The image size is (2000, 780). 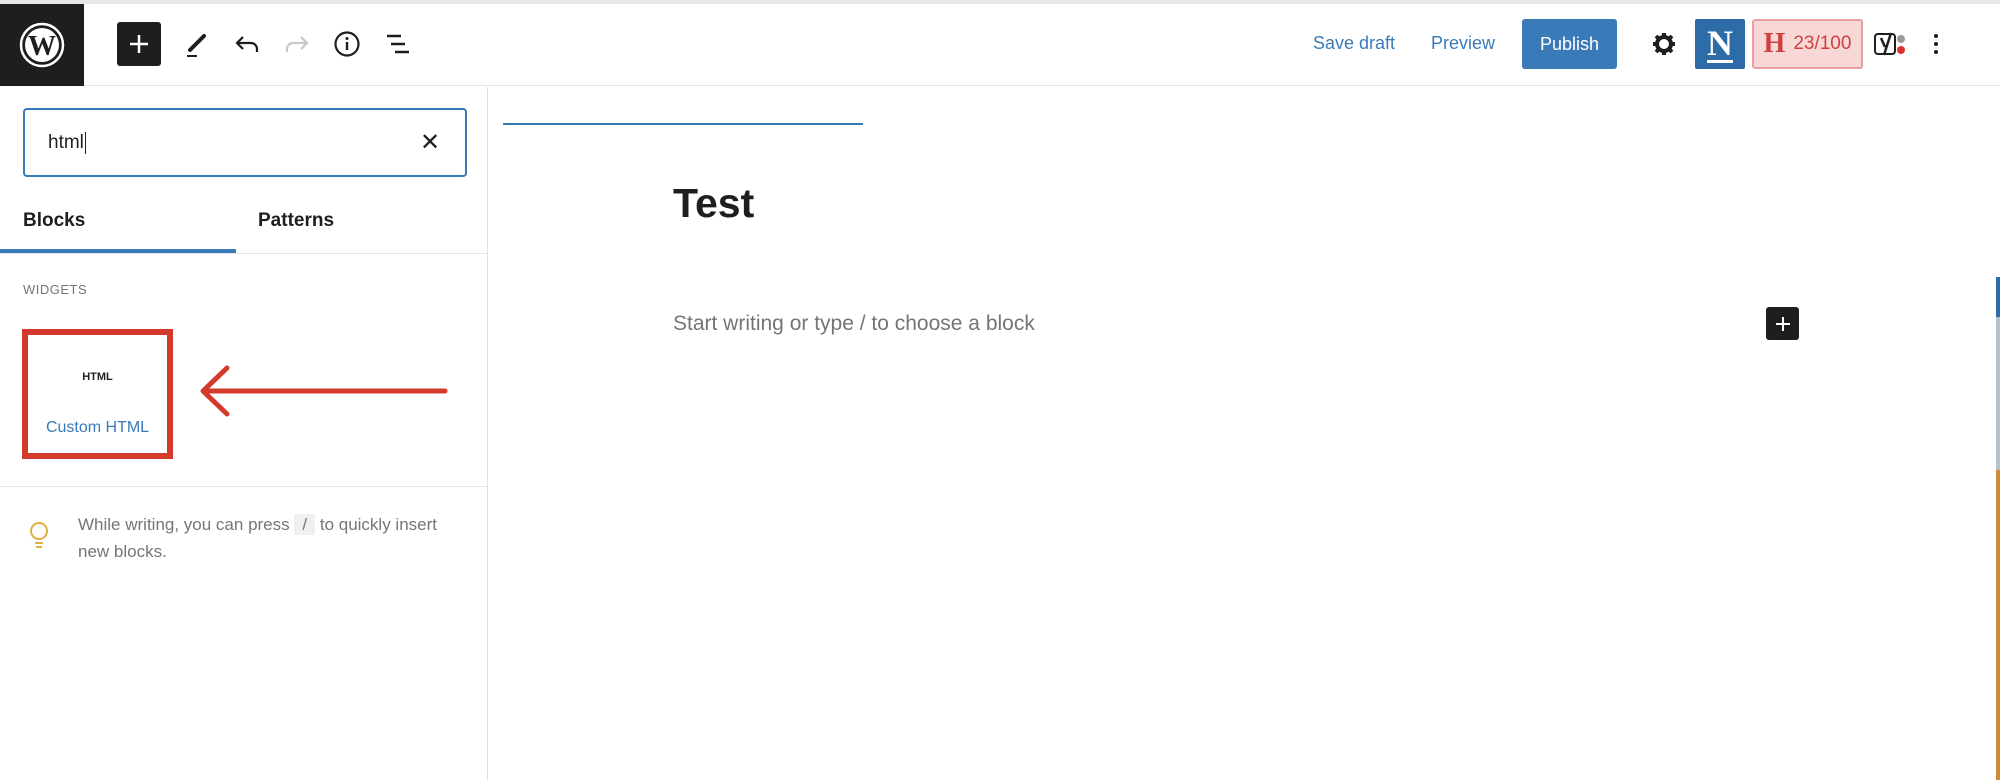 What do you see at coordinates (139, 44) in the screenshot?
I see `add-block-button` at bounding box center [139, 44].